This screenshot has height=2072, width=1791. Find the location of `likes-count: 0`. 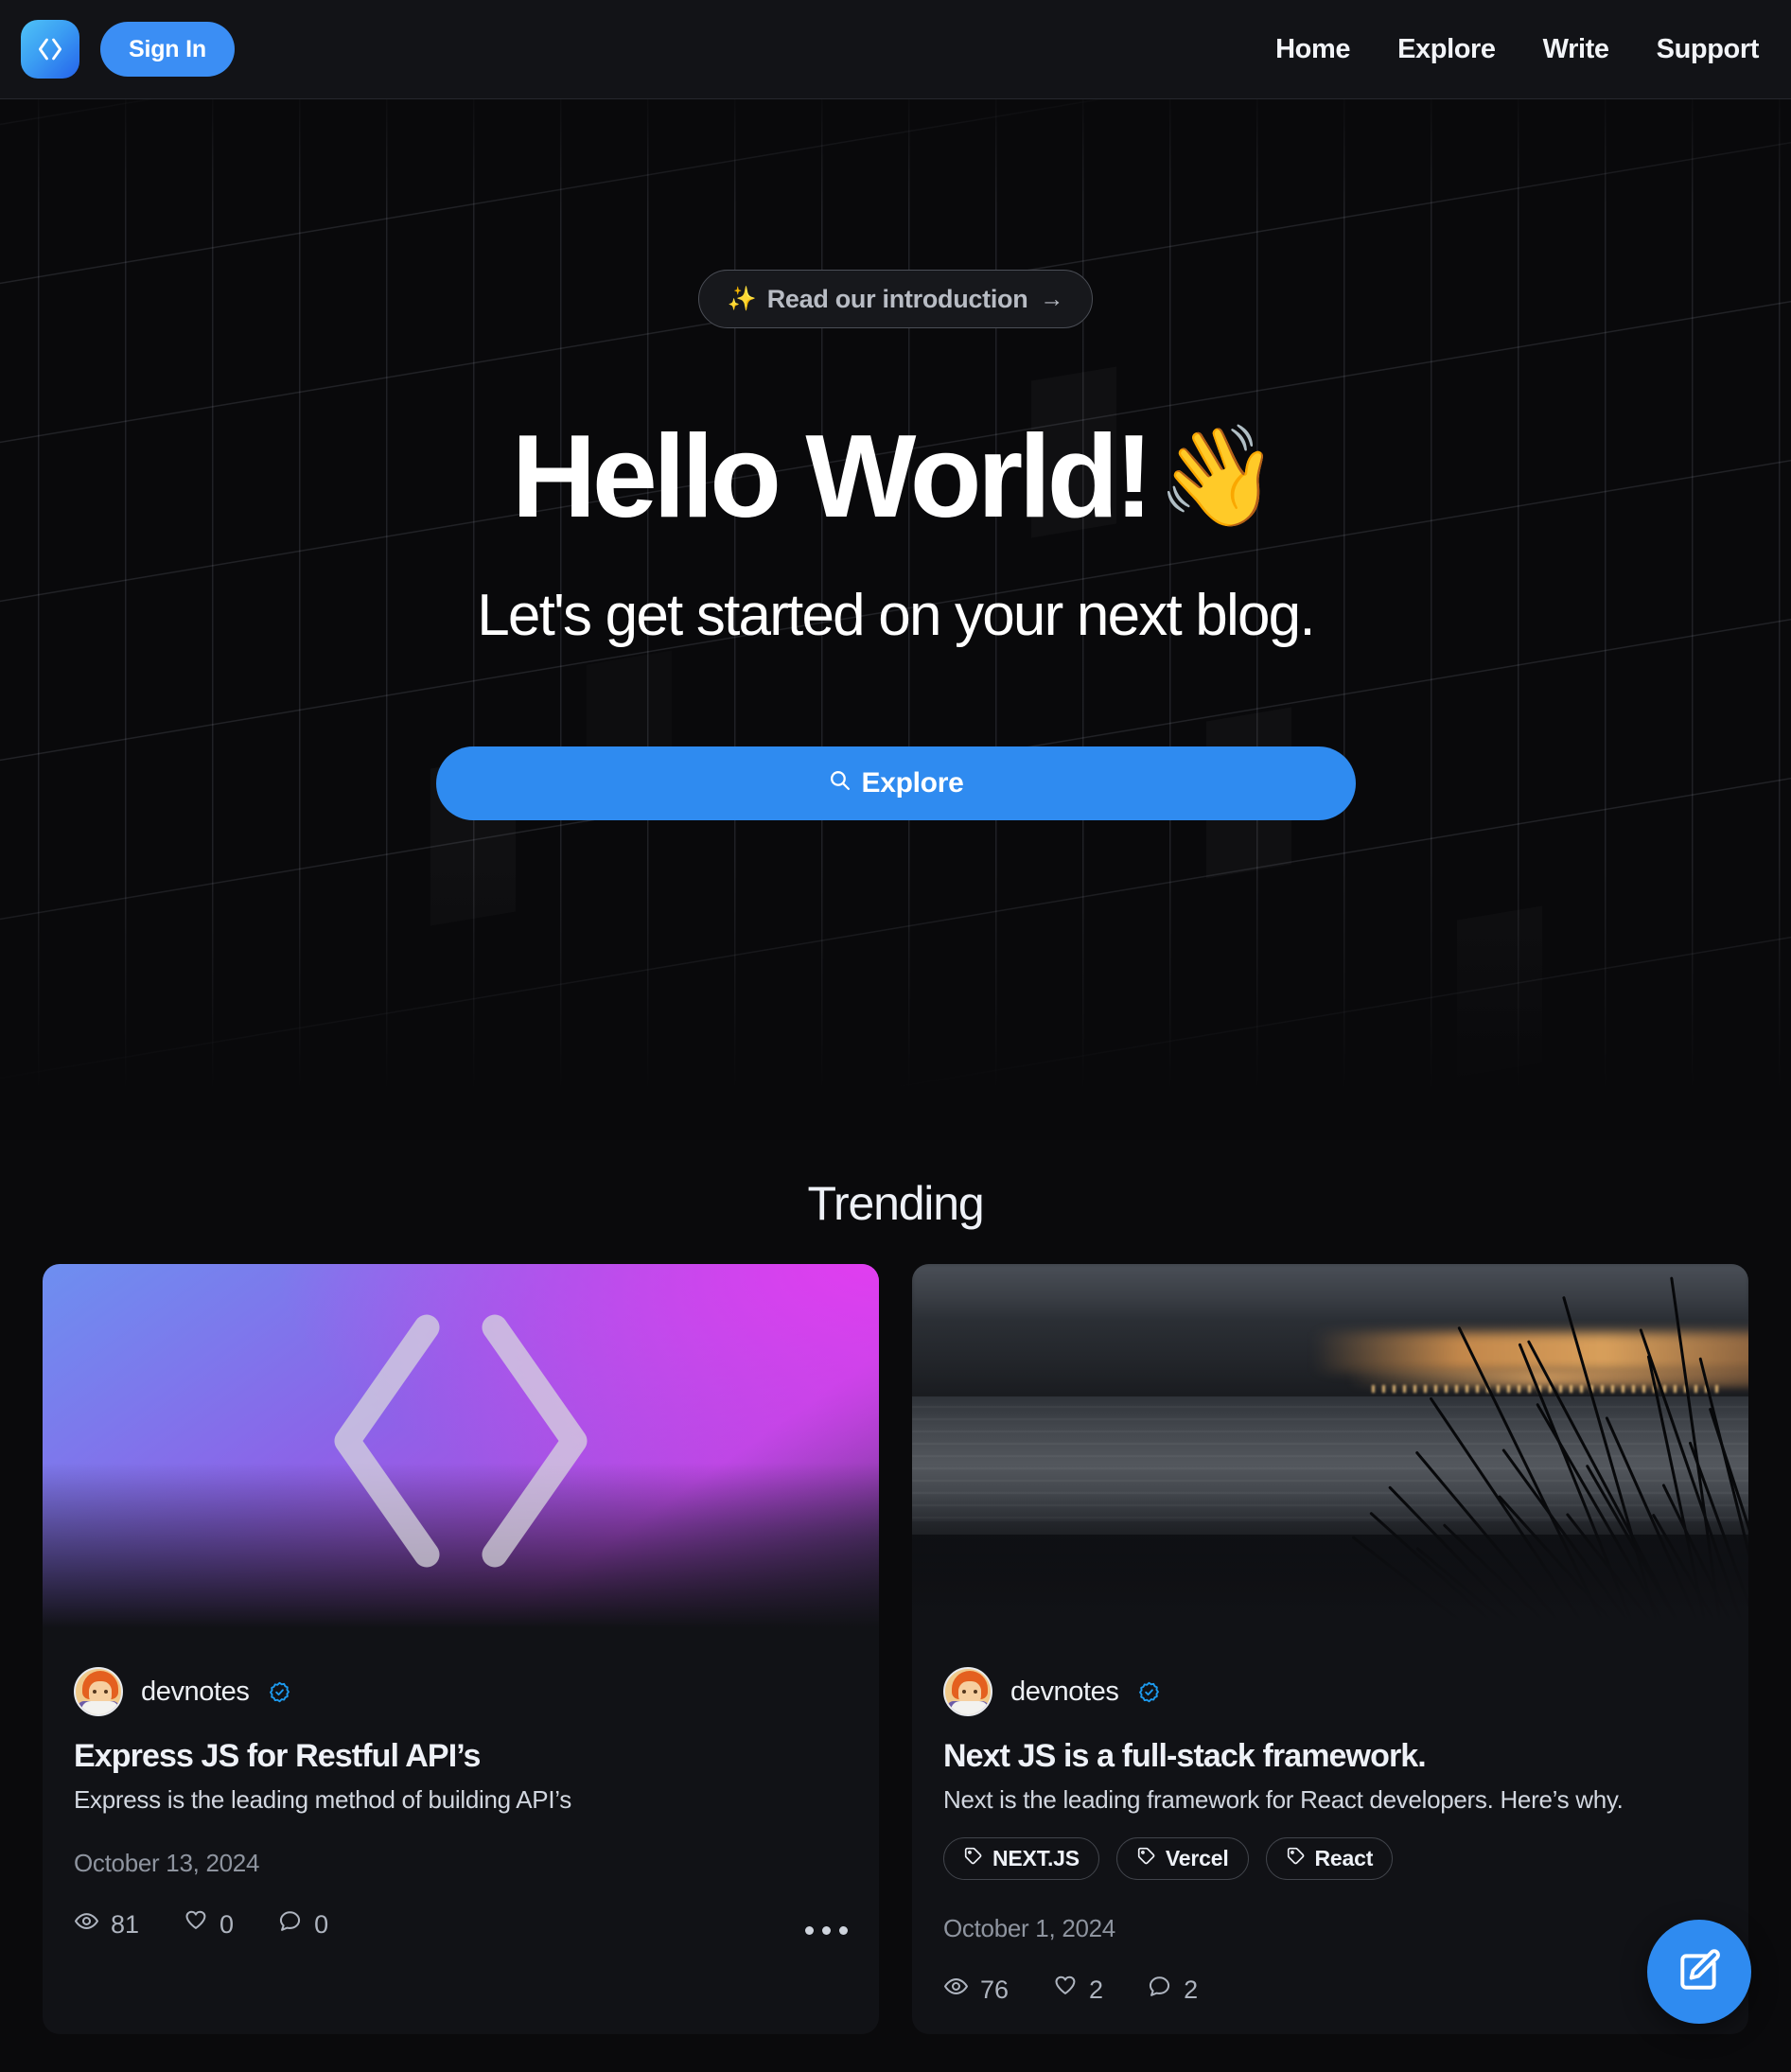

likes-count: 0 is located at coordinates (227, 1924).